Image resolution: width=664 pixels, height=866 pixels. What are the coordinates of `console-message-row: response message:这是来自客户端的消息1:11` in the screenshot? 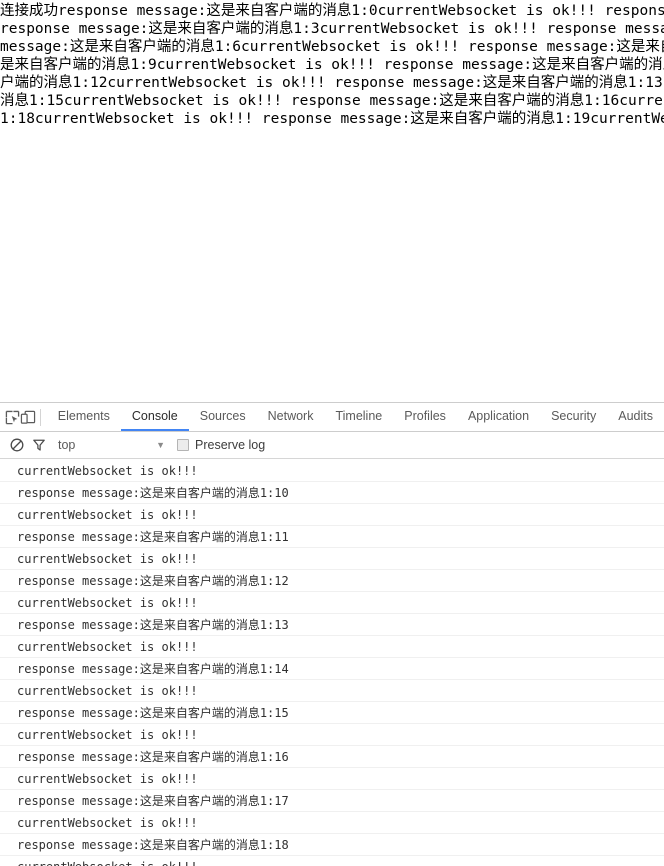 It's located at (332, 537).